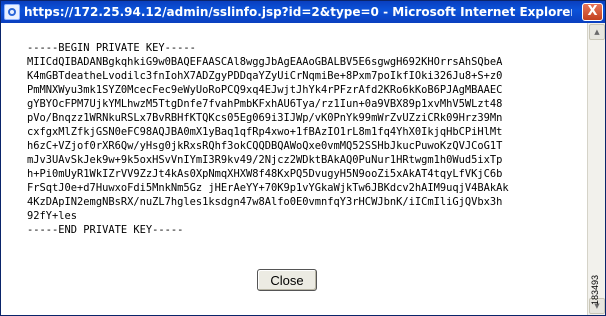 Image resolution: width=606 pixels, height=316 pixels. I want to click on internet-explorer-icon, so click(12, 12).